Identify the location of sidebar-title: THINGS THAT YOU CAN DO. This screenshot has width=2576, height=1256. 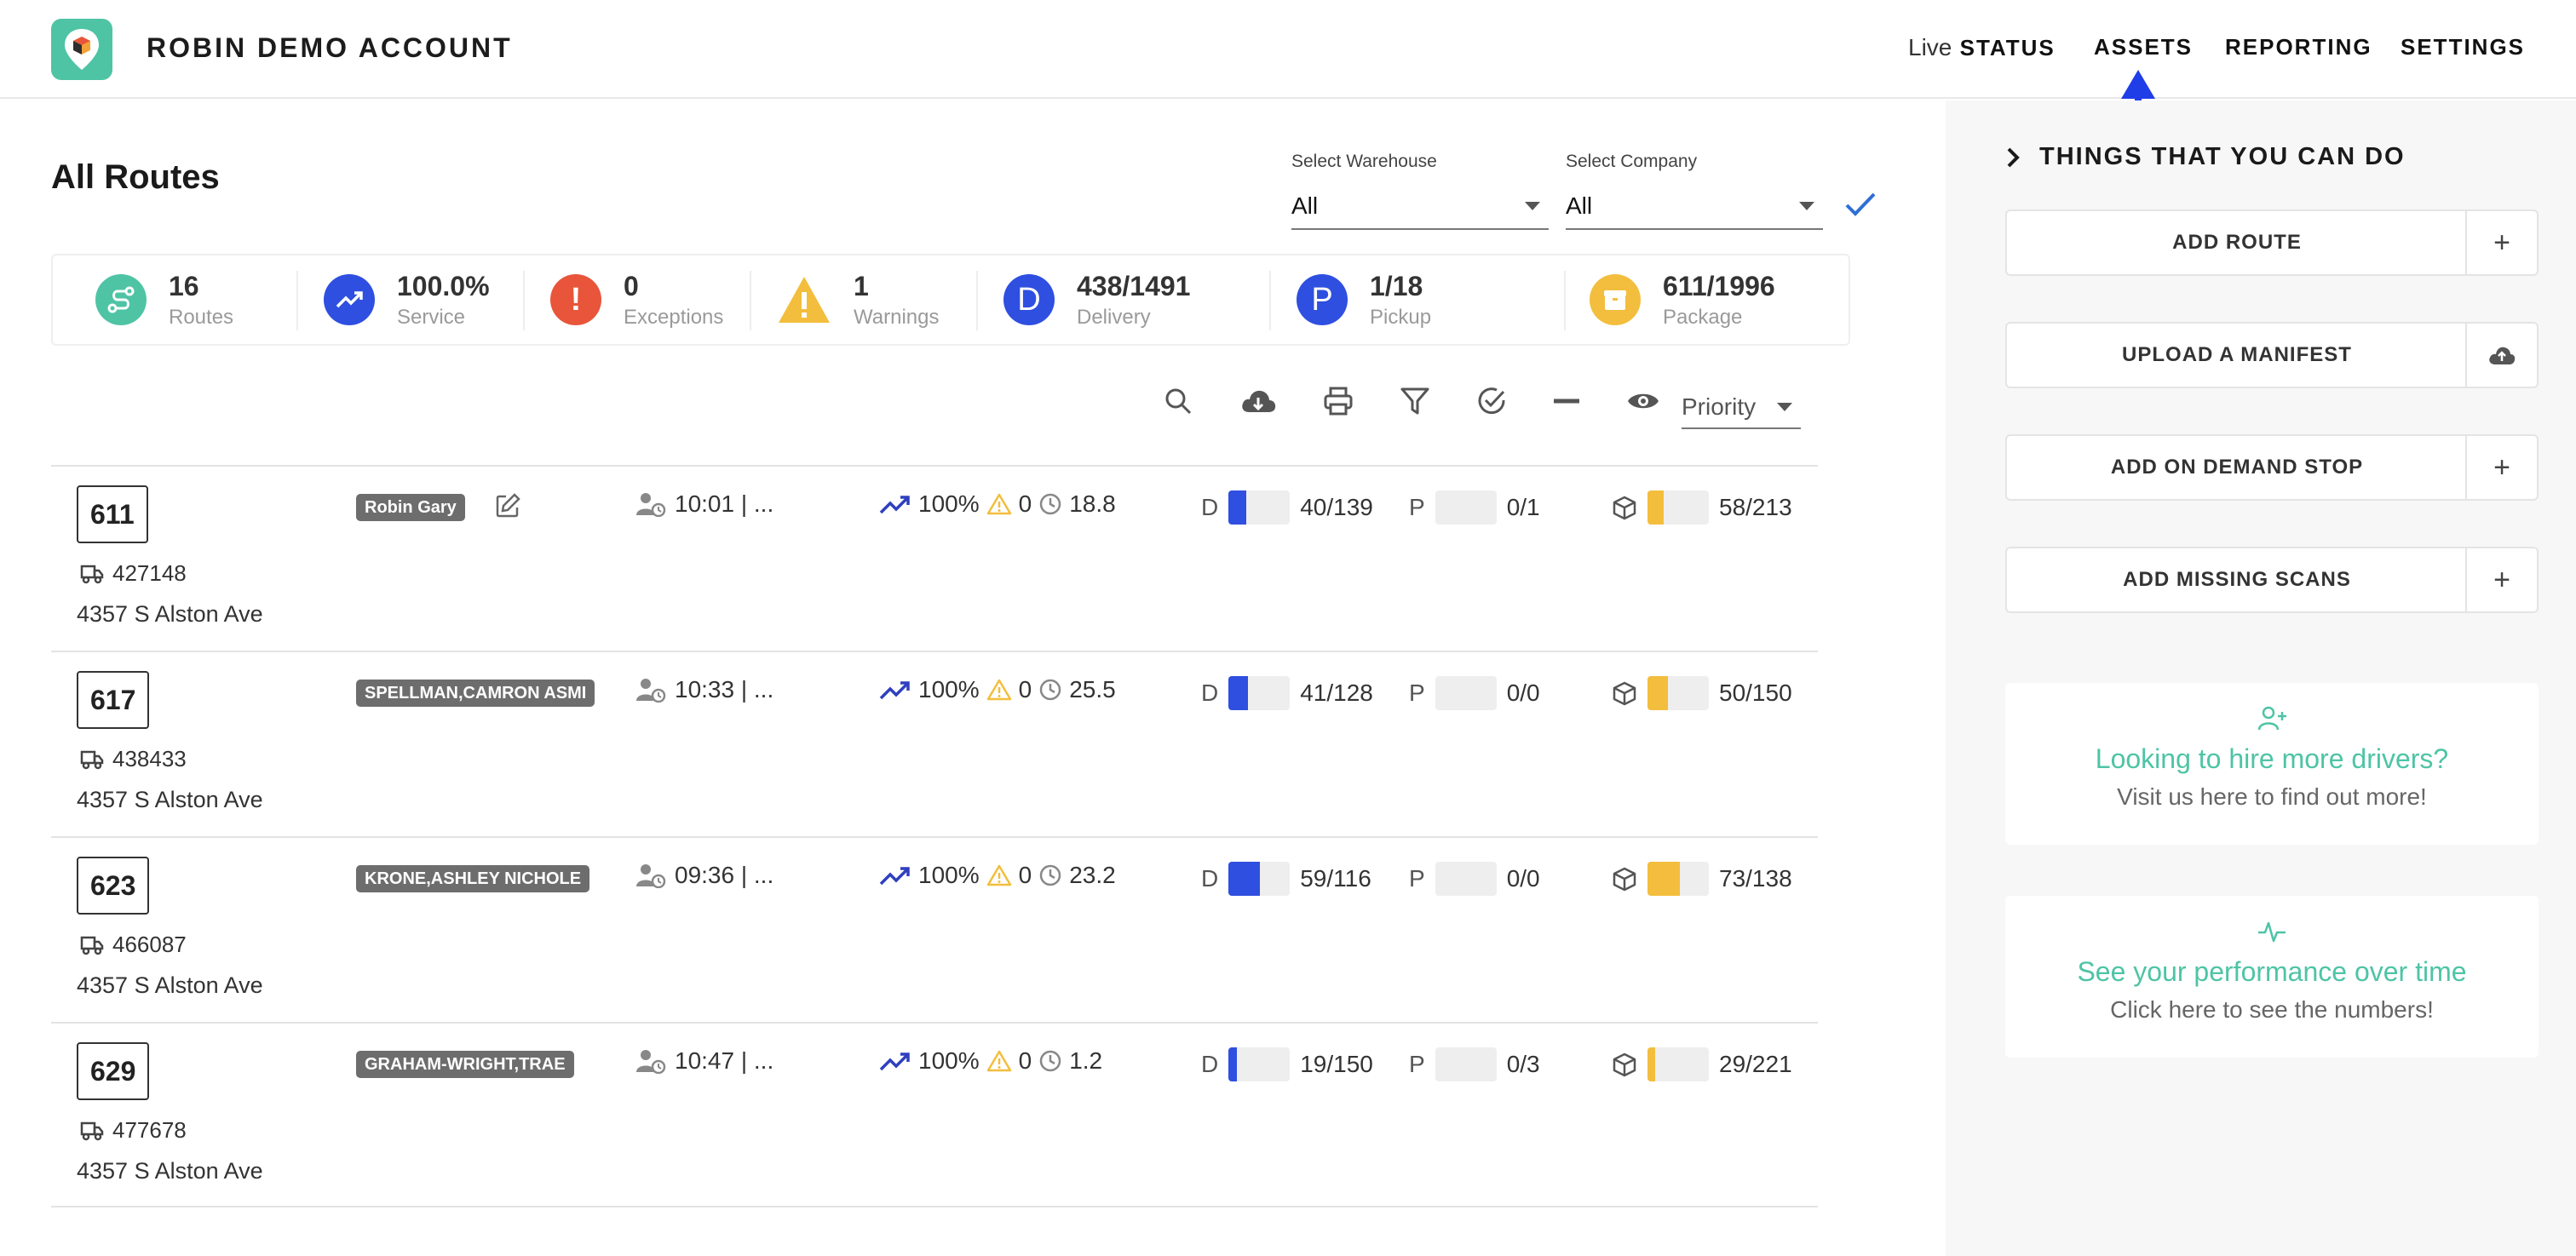
(2205, 157).